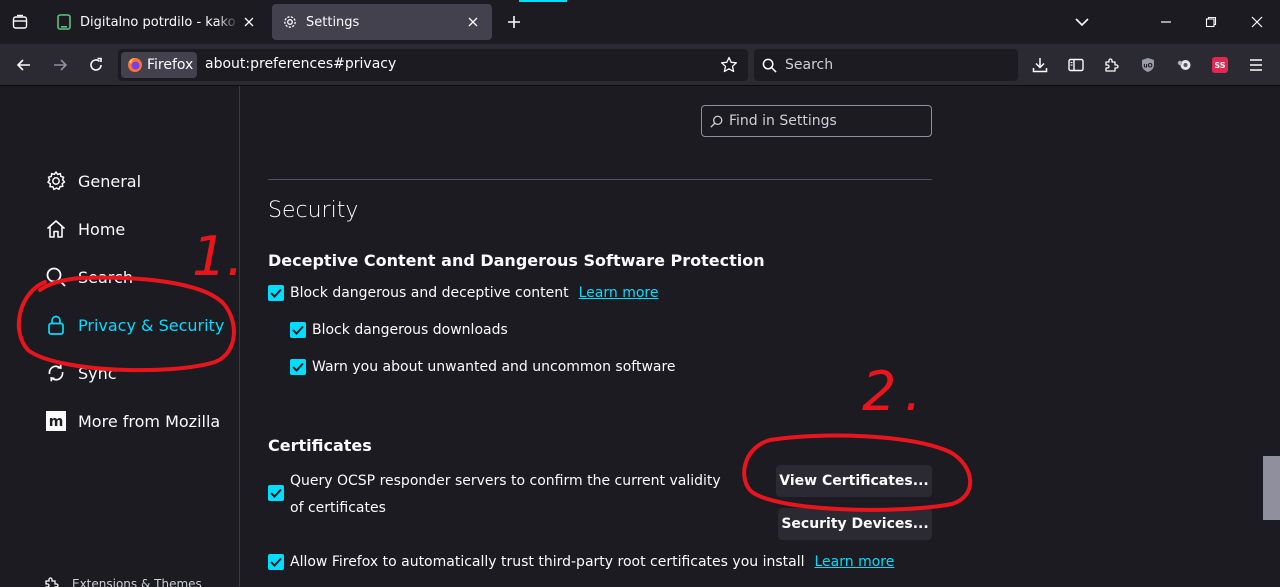  Describe the element at coordinates (783, 121) in the screenshot. I see `find-placeholder: Find in Settings` at that location.